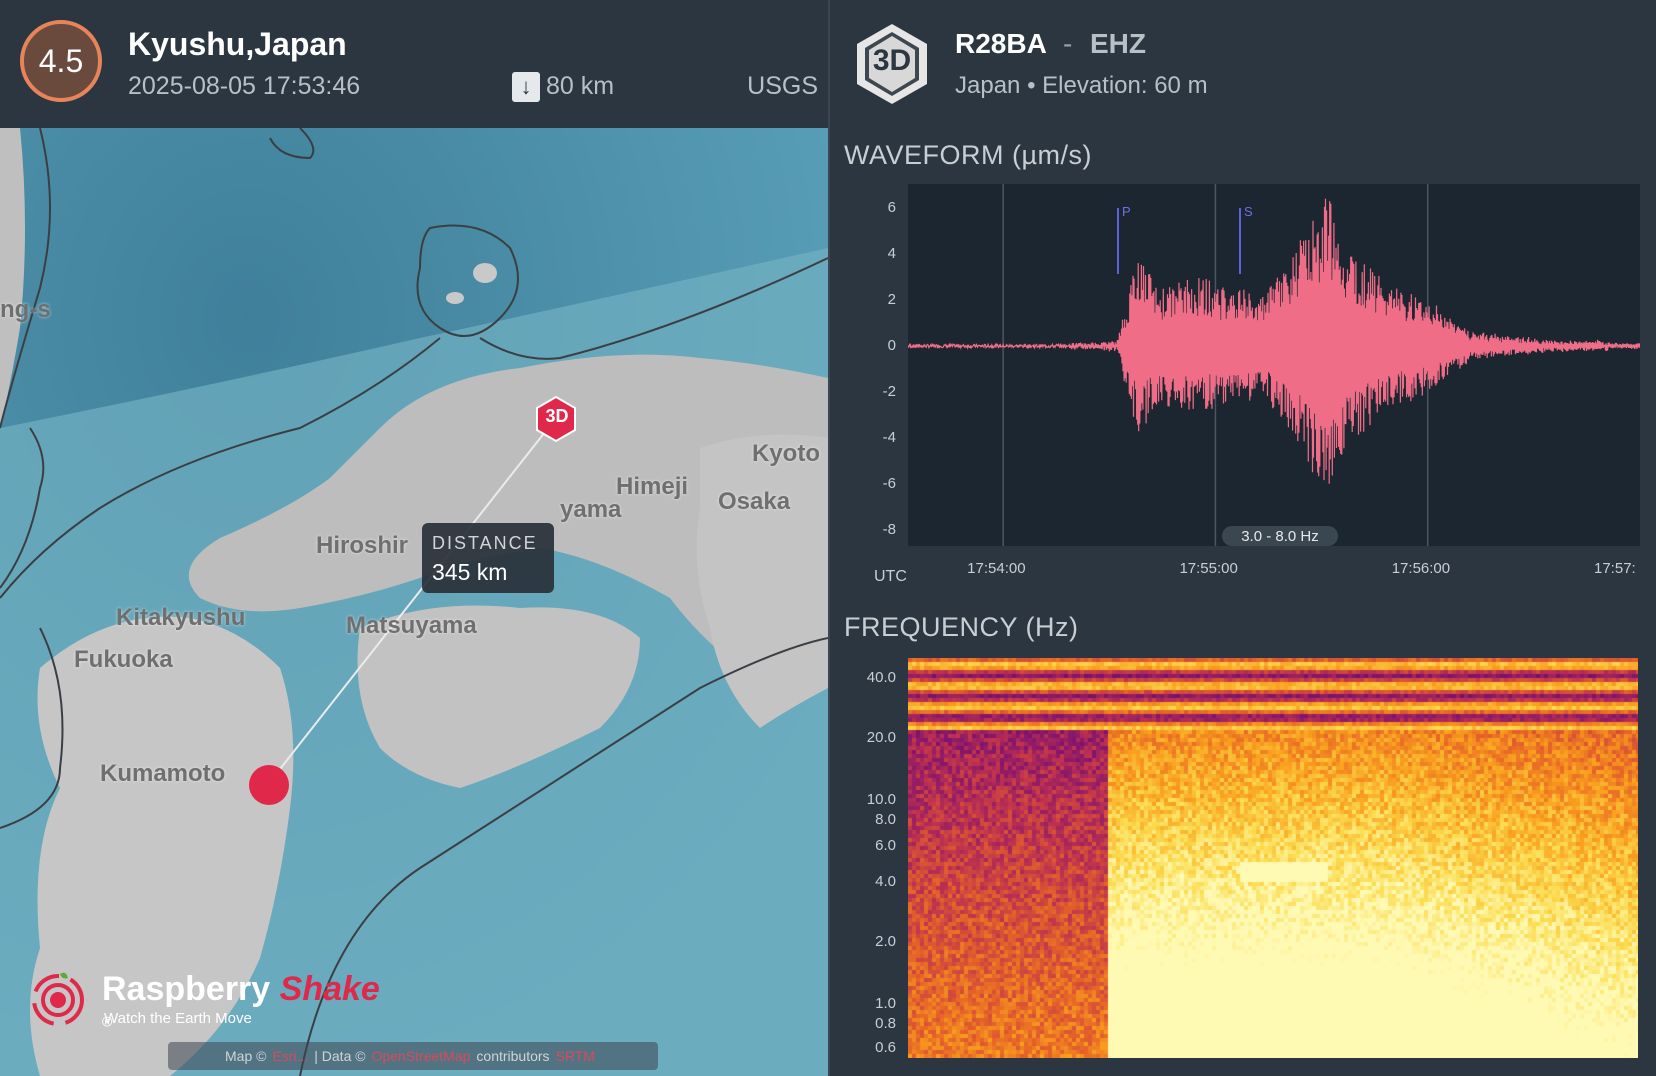 This screenshot has height=1076, width=1656. What do you see at coordinates (575, 1056) in the screenshot?
I see `attribution-link: SRTM` at bounding box center [575, 1056].